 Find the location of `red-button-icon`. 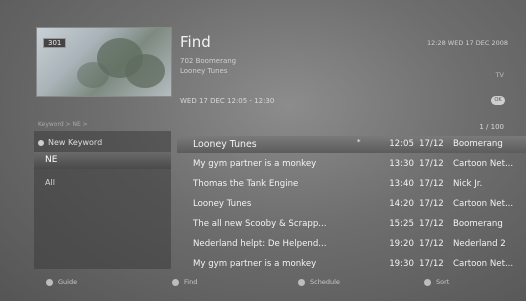

red-button-icon is located at coordinates (49, 282).